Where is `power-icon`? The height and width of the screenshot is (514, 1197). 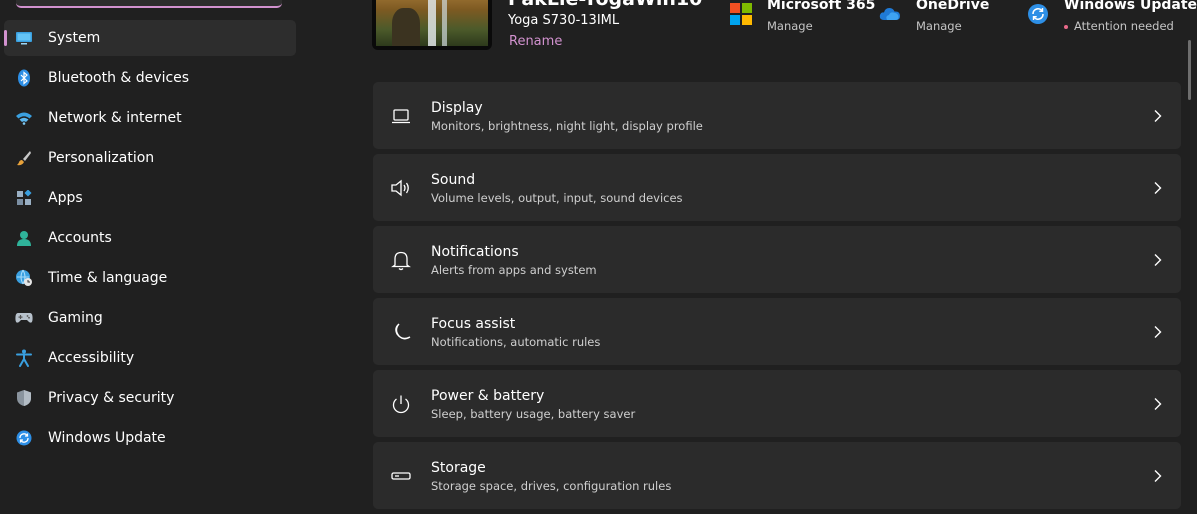 power-icon is located at coordinates (401, 404).